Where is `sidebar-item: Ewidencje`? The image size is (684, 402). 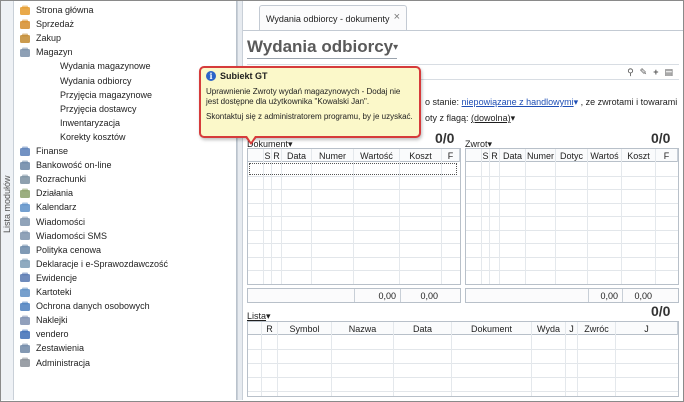 sidebar-item: Ewidencje is located at coordinates (48, 278).